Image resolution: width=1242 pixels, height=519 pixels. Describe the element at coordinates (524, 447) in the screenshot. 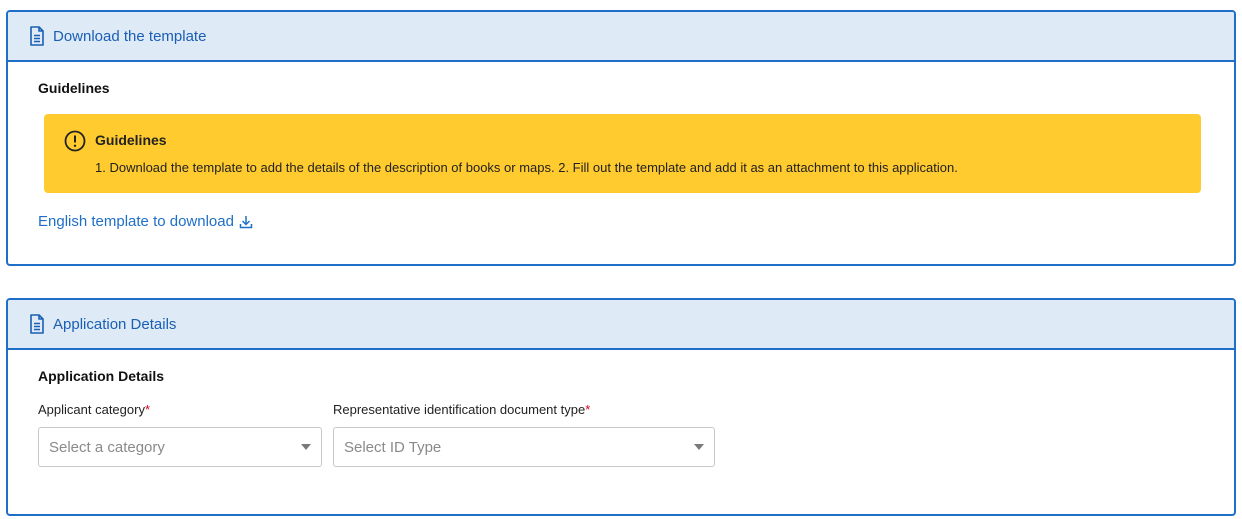

I see `id-type-select: Select ID Type` at that location.